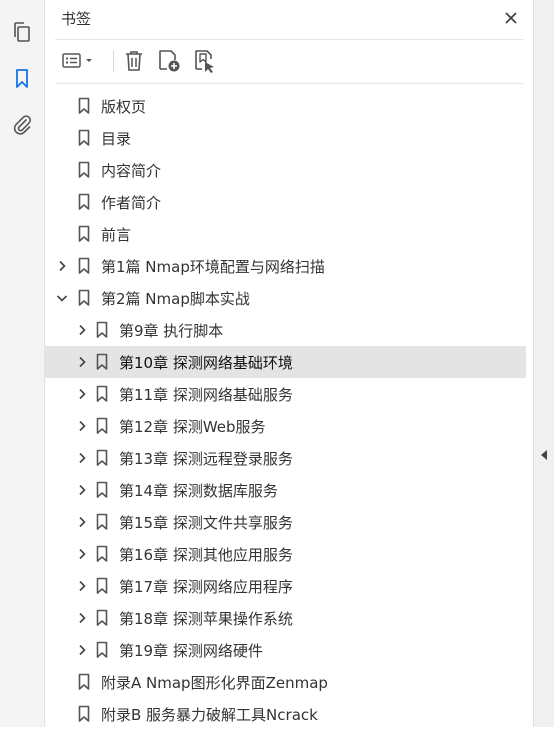 The height and width of the screenshot is (730, 554). I want to click on bookmark-item: 第13章 探测远程登录服务, so click(289, 458).